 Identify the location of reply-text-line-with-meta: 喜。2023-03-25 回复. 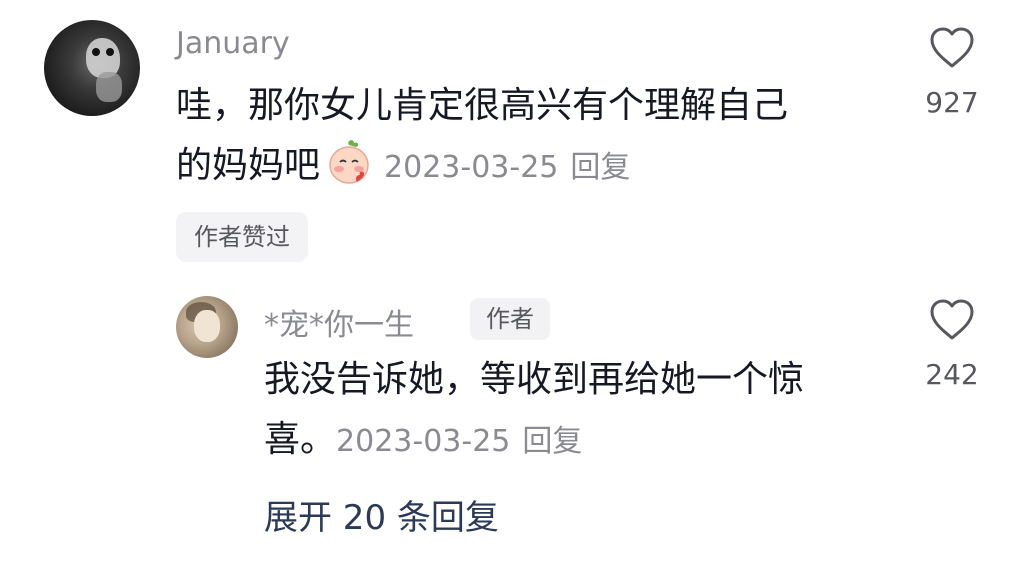
(423, 441).